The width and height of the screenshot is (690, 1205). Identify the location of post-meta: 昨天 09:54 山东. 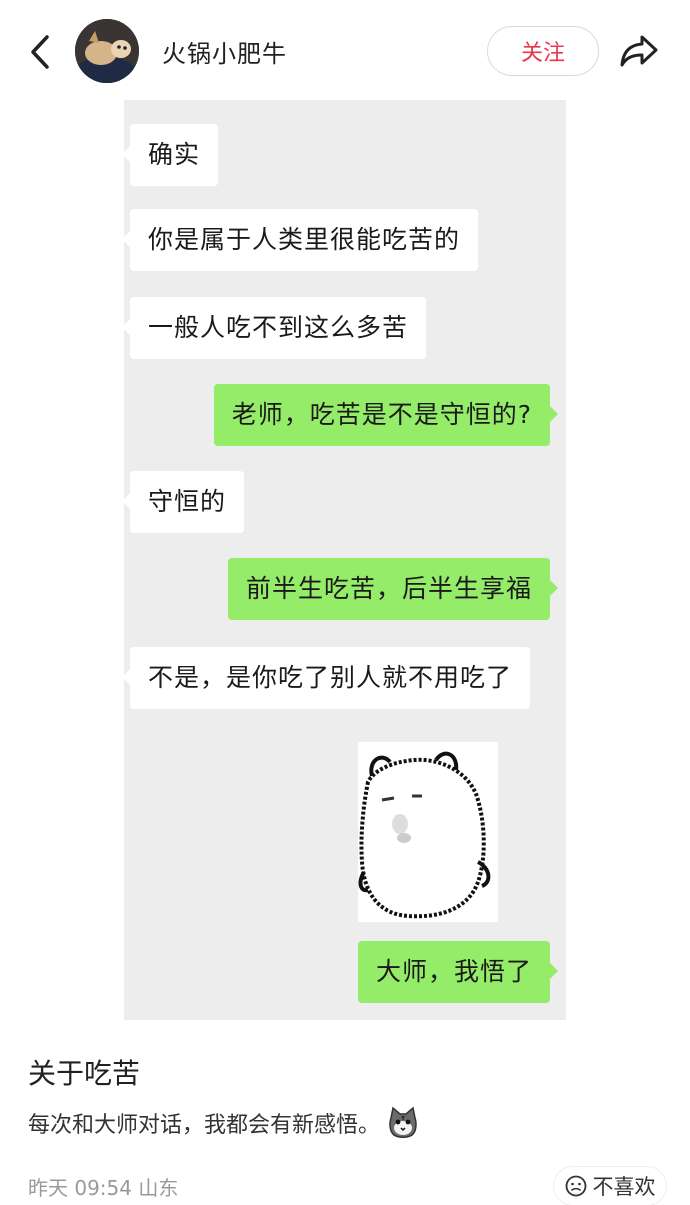
(103, 1188).